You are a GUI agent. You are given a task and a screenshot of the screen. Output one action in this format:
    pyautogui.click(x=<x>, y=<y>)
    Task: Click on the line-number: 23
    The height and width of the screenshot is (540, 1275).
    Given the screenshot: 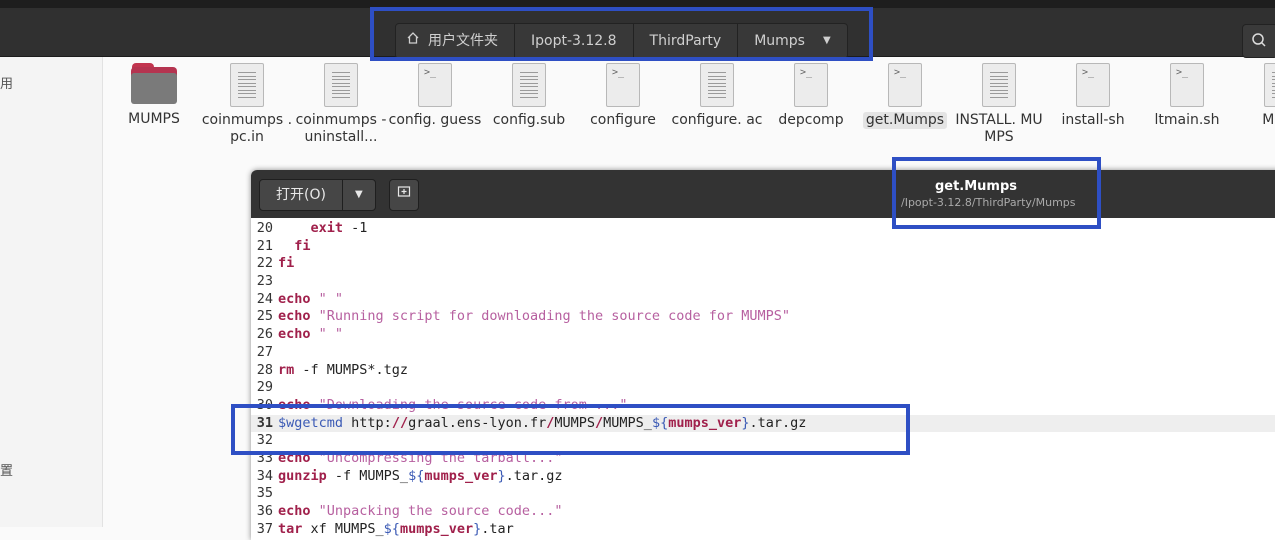 What is the action you would take?
    pyautogui.click(x=264, y=281)
    